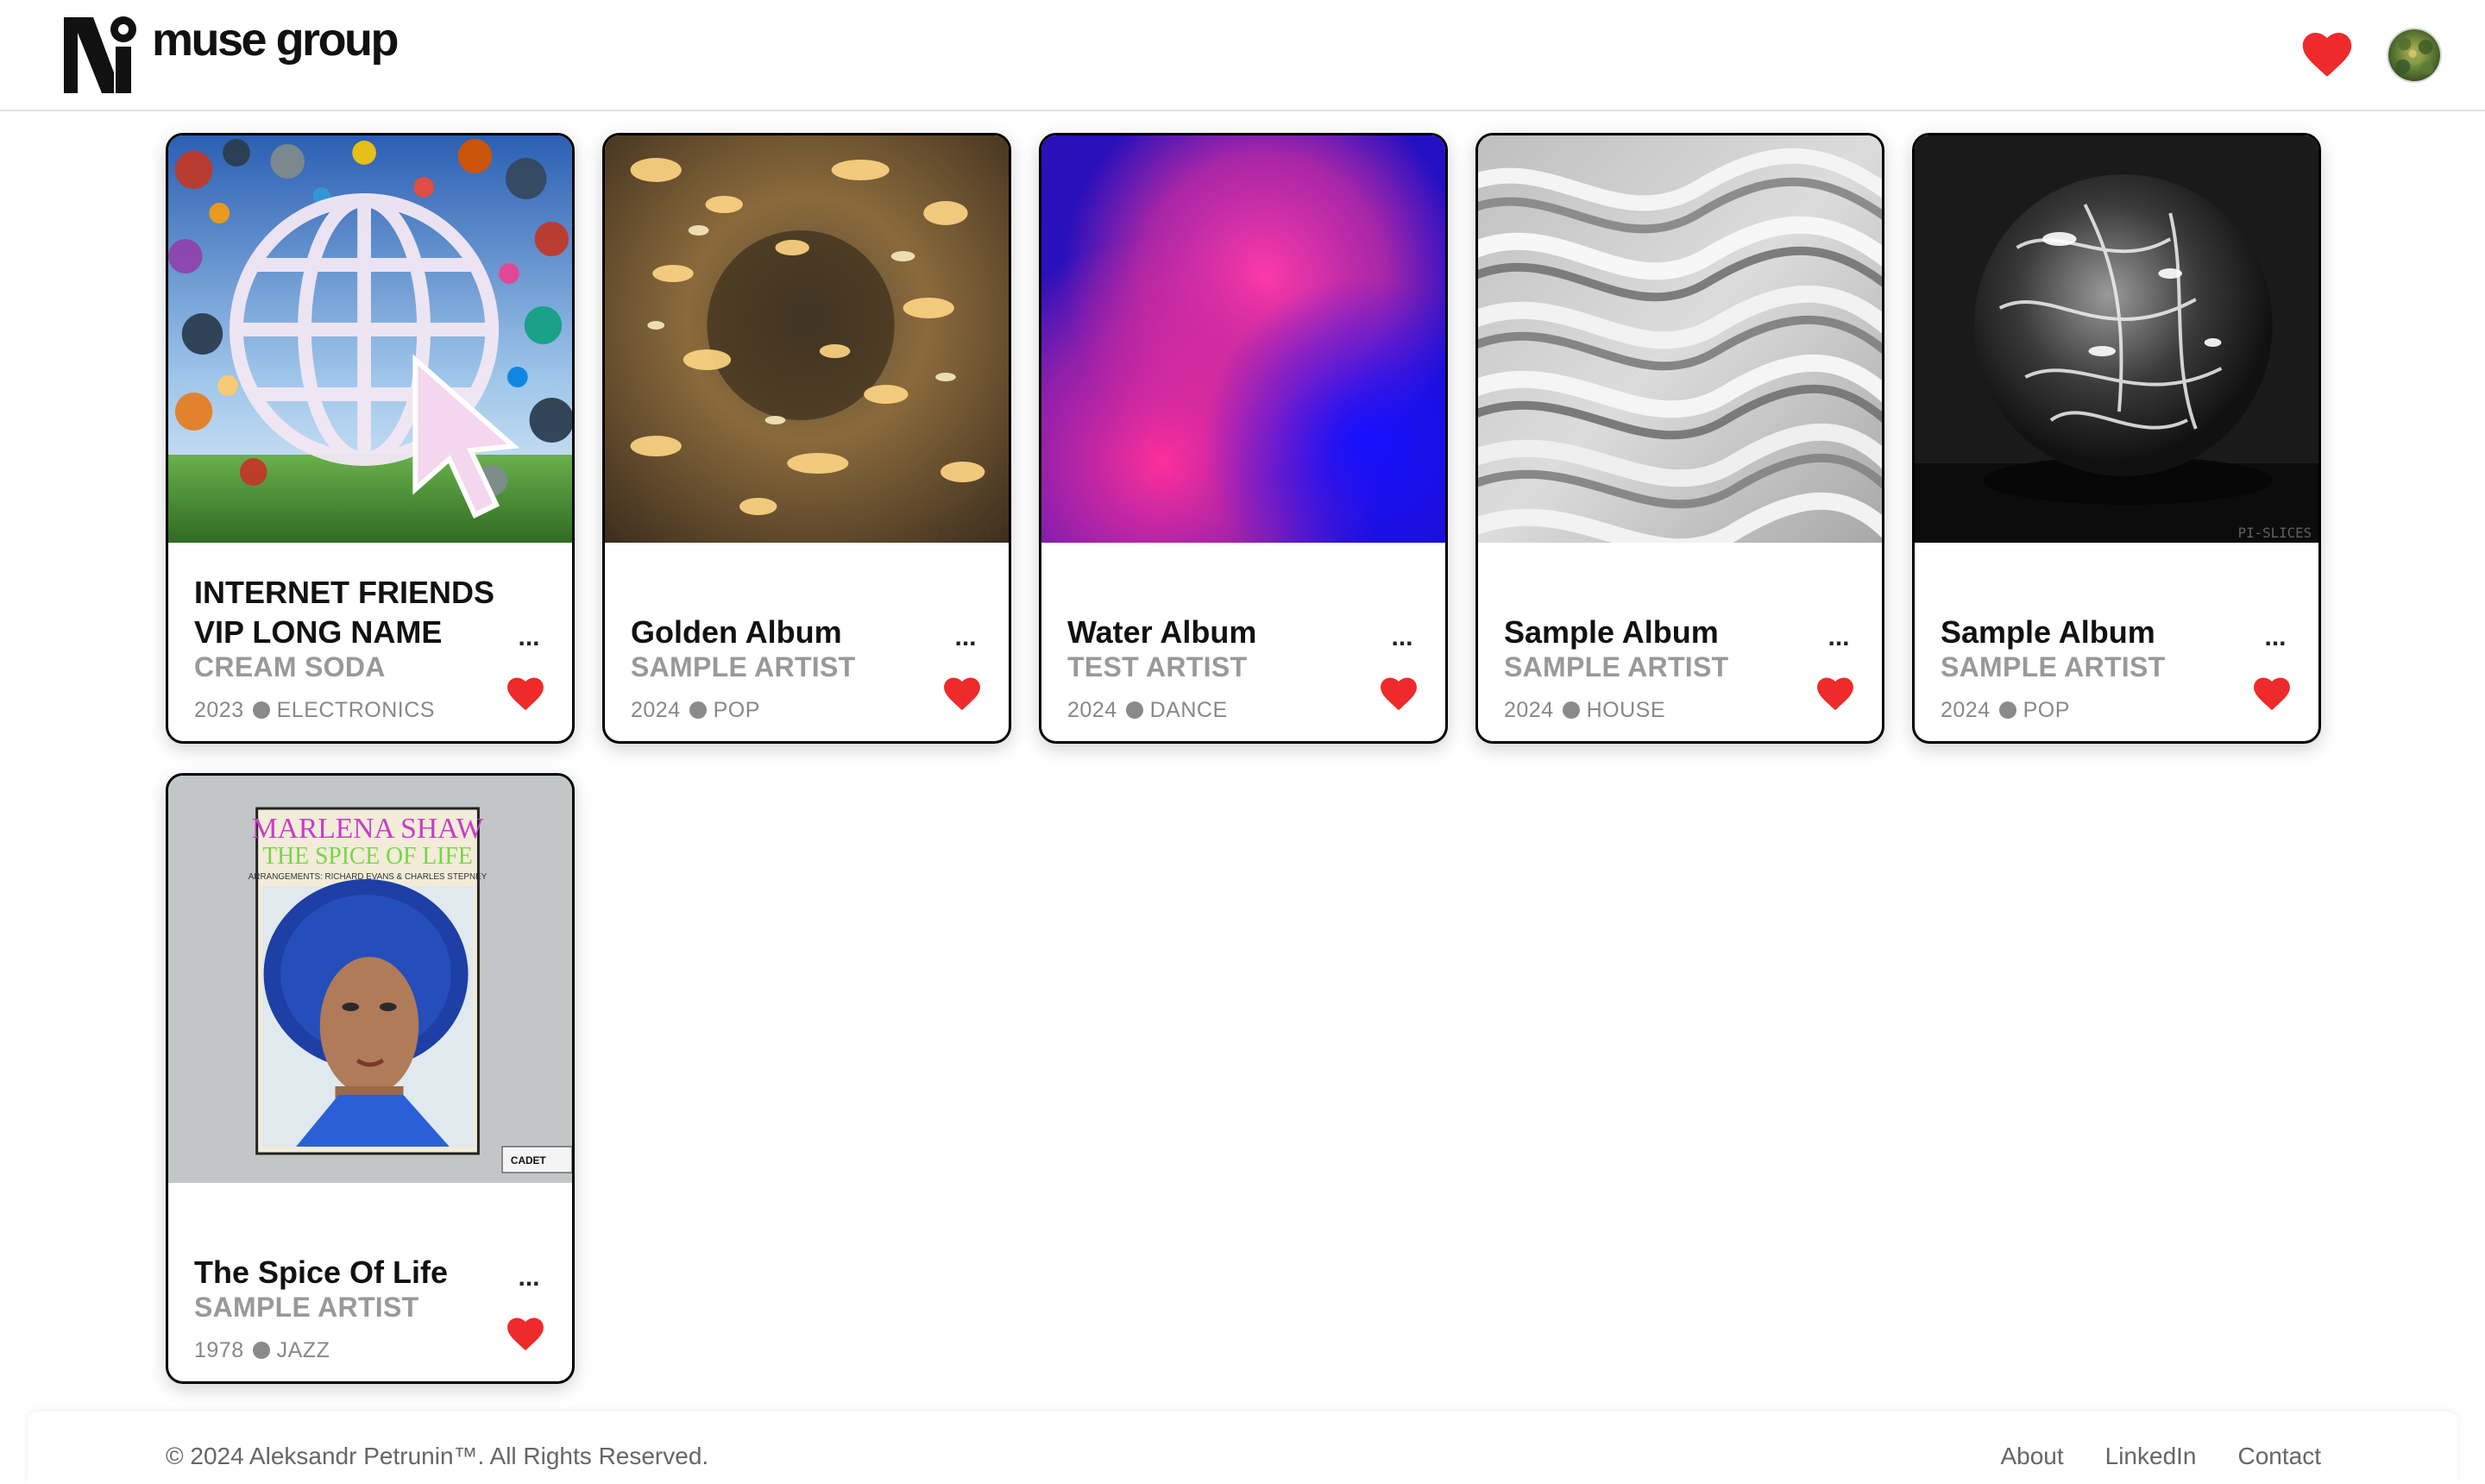 This screenshot has width=2485, height=1484. Describe the element at coordinates (1162, 632) in the screenshot. I see `album-title: Water Album` at that location.